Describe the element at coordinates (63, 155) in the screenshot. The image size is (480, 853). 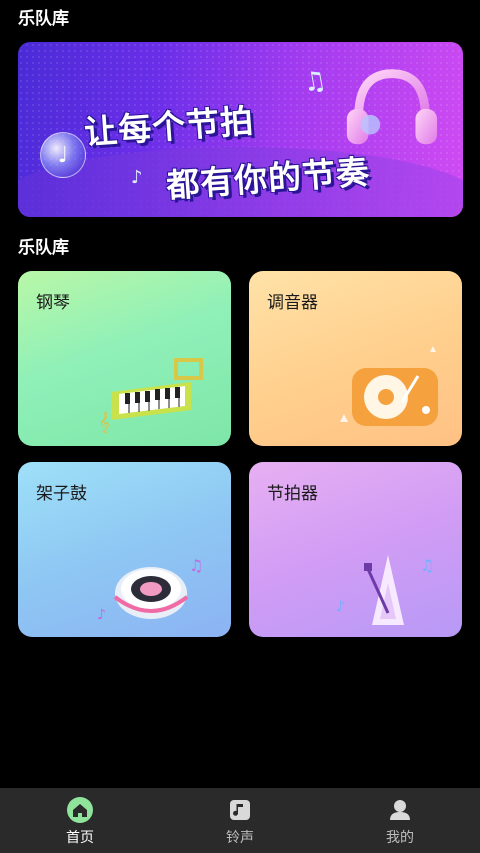
I see `music-bubble-icon: ♩` at that location.